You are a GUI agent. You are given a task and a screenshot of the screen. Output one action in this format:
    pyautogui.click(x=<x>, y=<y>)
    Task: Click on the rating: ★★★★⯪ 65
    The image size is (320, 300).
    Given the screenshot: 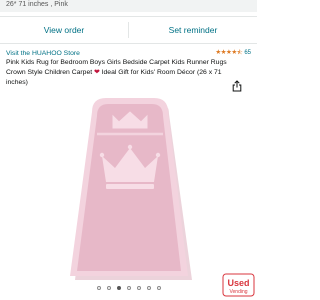 What is the action you would take?
    pyautogui.click(x=233, y=53)
    